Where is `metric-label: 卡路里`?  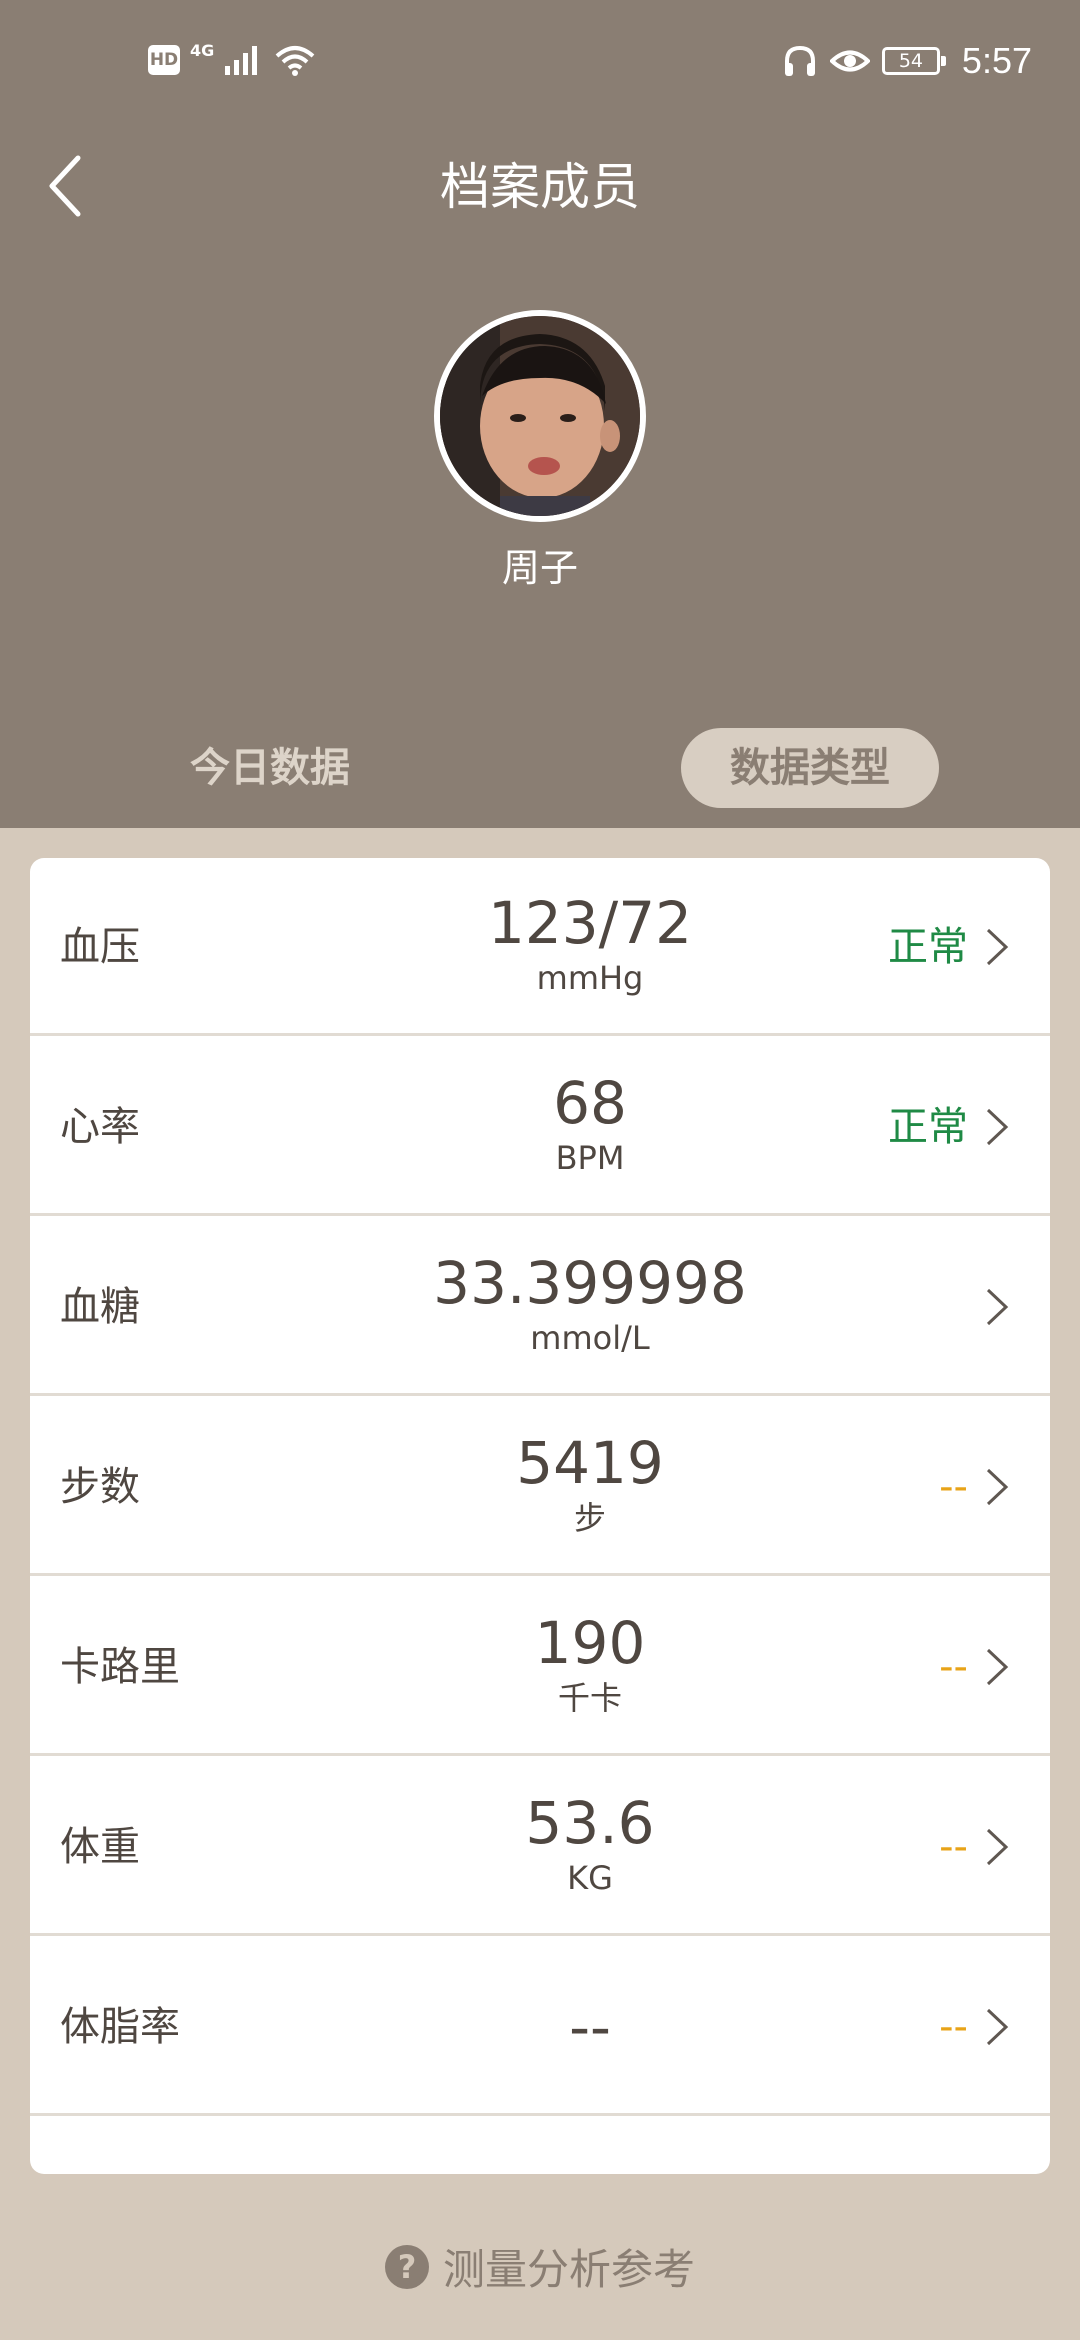 metric-label: 卡路里 is located at coordinates (120, 1667).